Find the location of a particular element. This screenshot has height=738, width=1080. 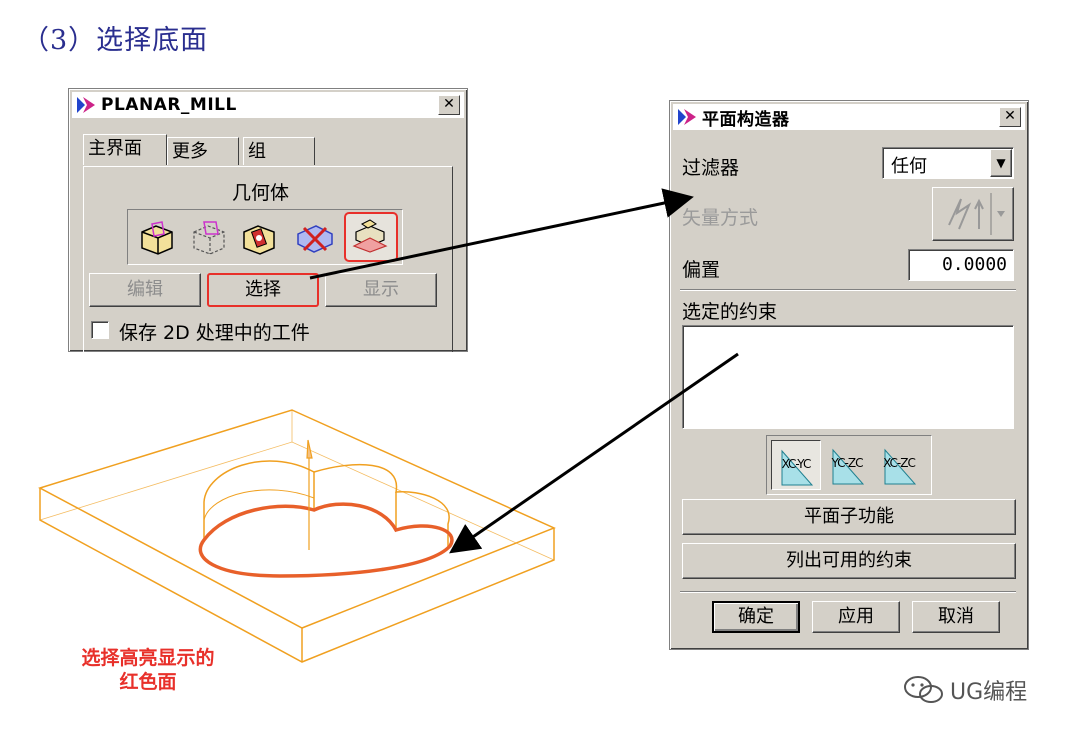

plane-button-group: XC-YC YC-ZC XC-ZC is located at coordinates (849, 465).